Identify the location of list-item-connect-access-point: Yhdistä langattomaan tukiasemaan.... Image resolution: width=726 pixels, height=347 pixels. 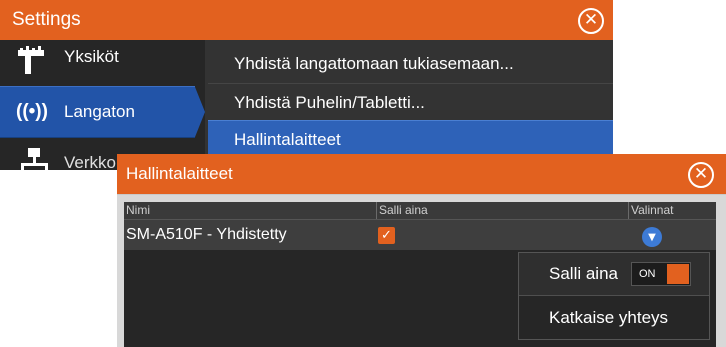
(410, 64).